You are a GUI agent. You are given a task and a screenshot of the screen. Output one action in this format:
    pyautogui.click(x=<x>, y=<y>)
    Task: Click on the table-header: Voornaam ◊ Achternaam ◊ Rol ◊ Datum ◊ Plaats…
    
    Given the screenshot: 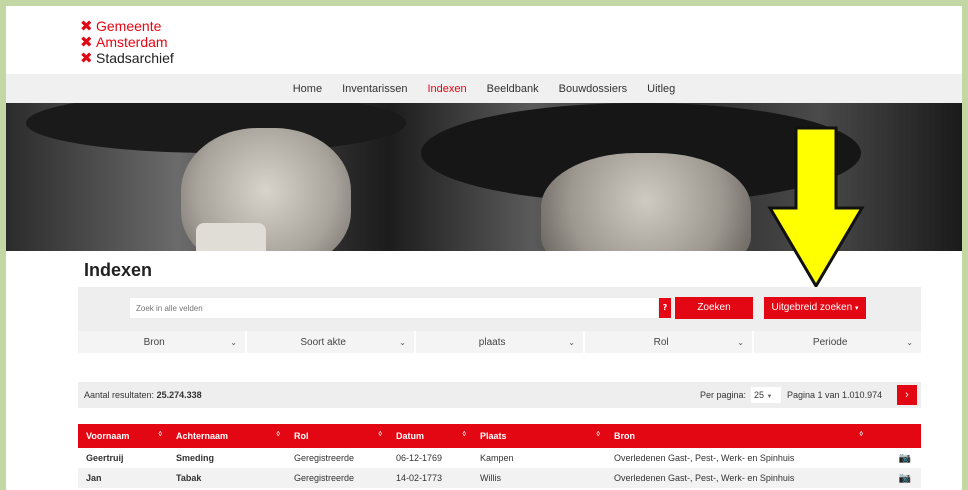 What is the action you would take?
    pyautogui.click(x=499, y=436)
    